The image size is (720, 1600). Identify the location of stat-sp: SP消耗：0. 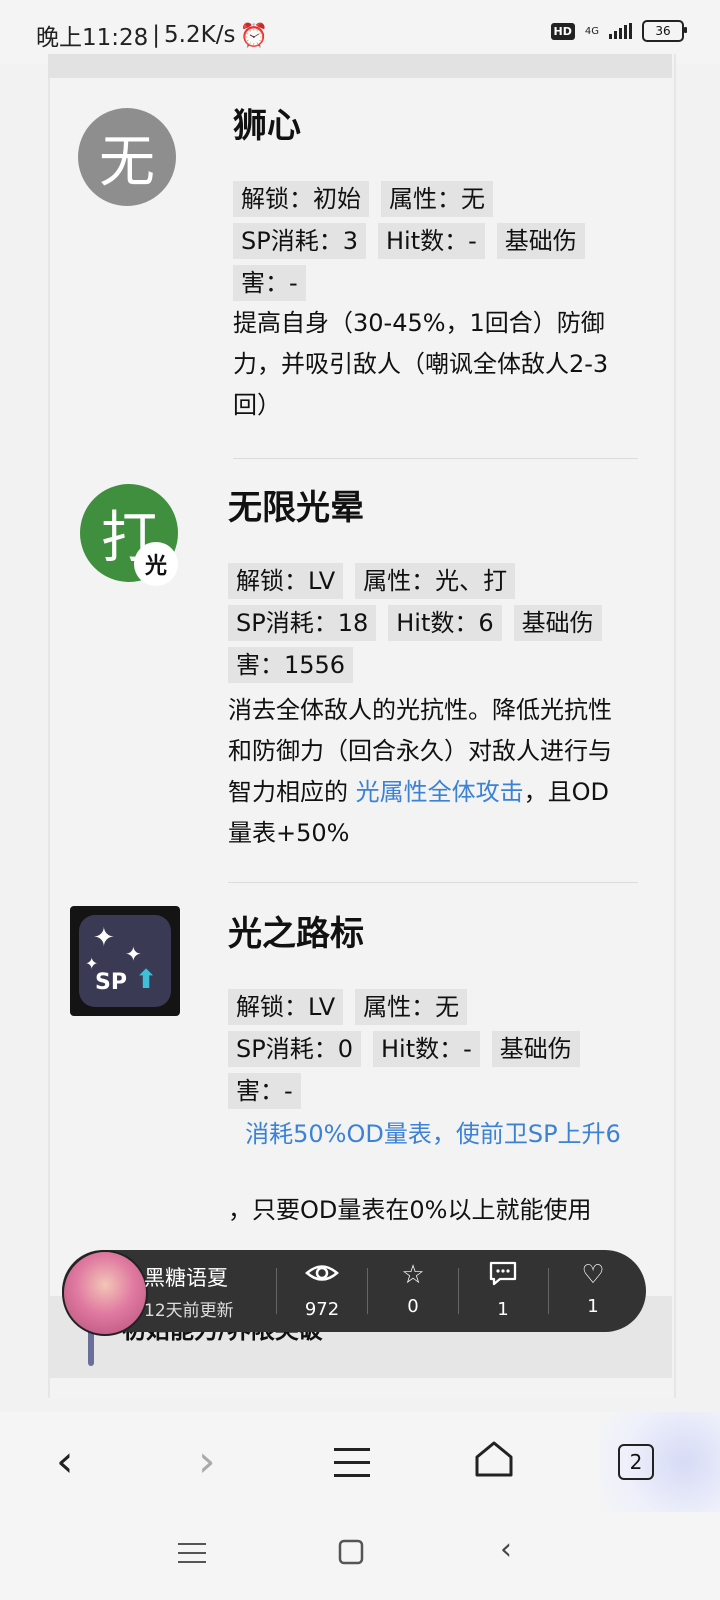
(294, 1049).